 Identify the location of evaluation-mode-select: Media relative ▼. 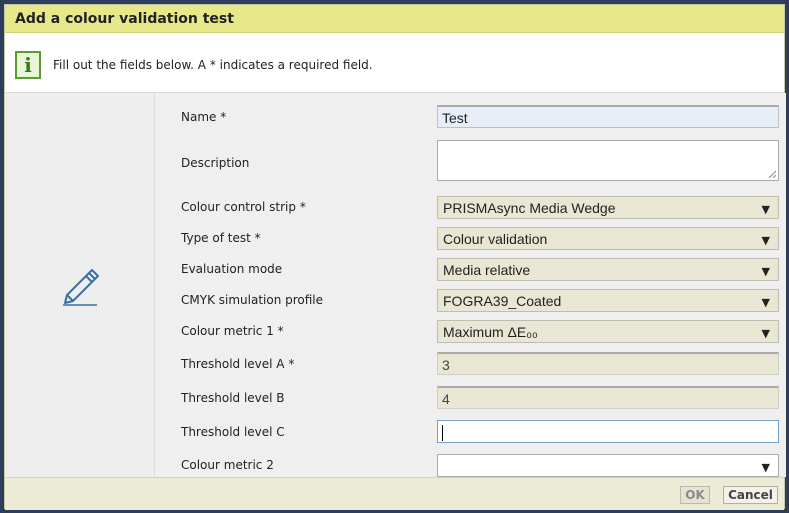
(608, 269).